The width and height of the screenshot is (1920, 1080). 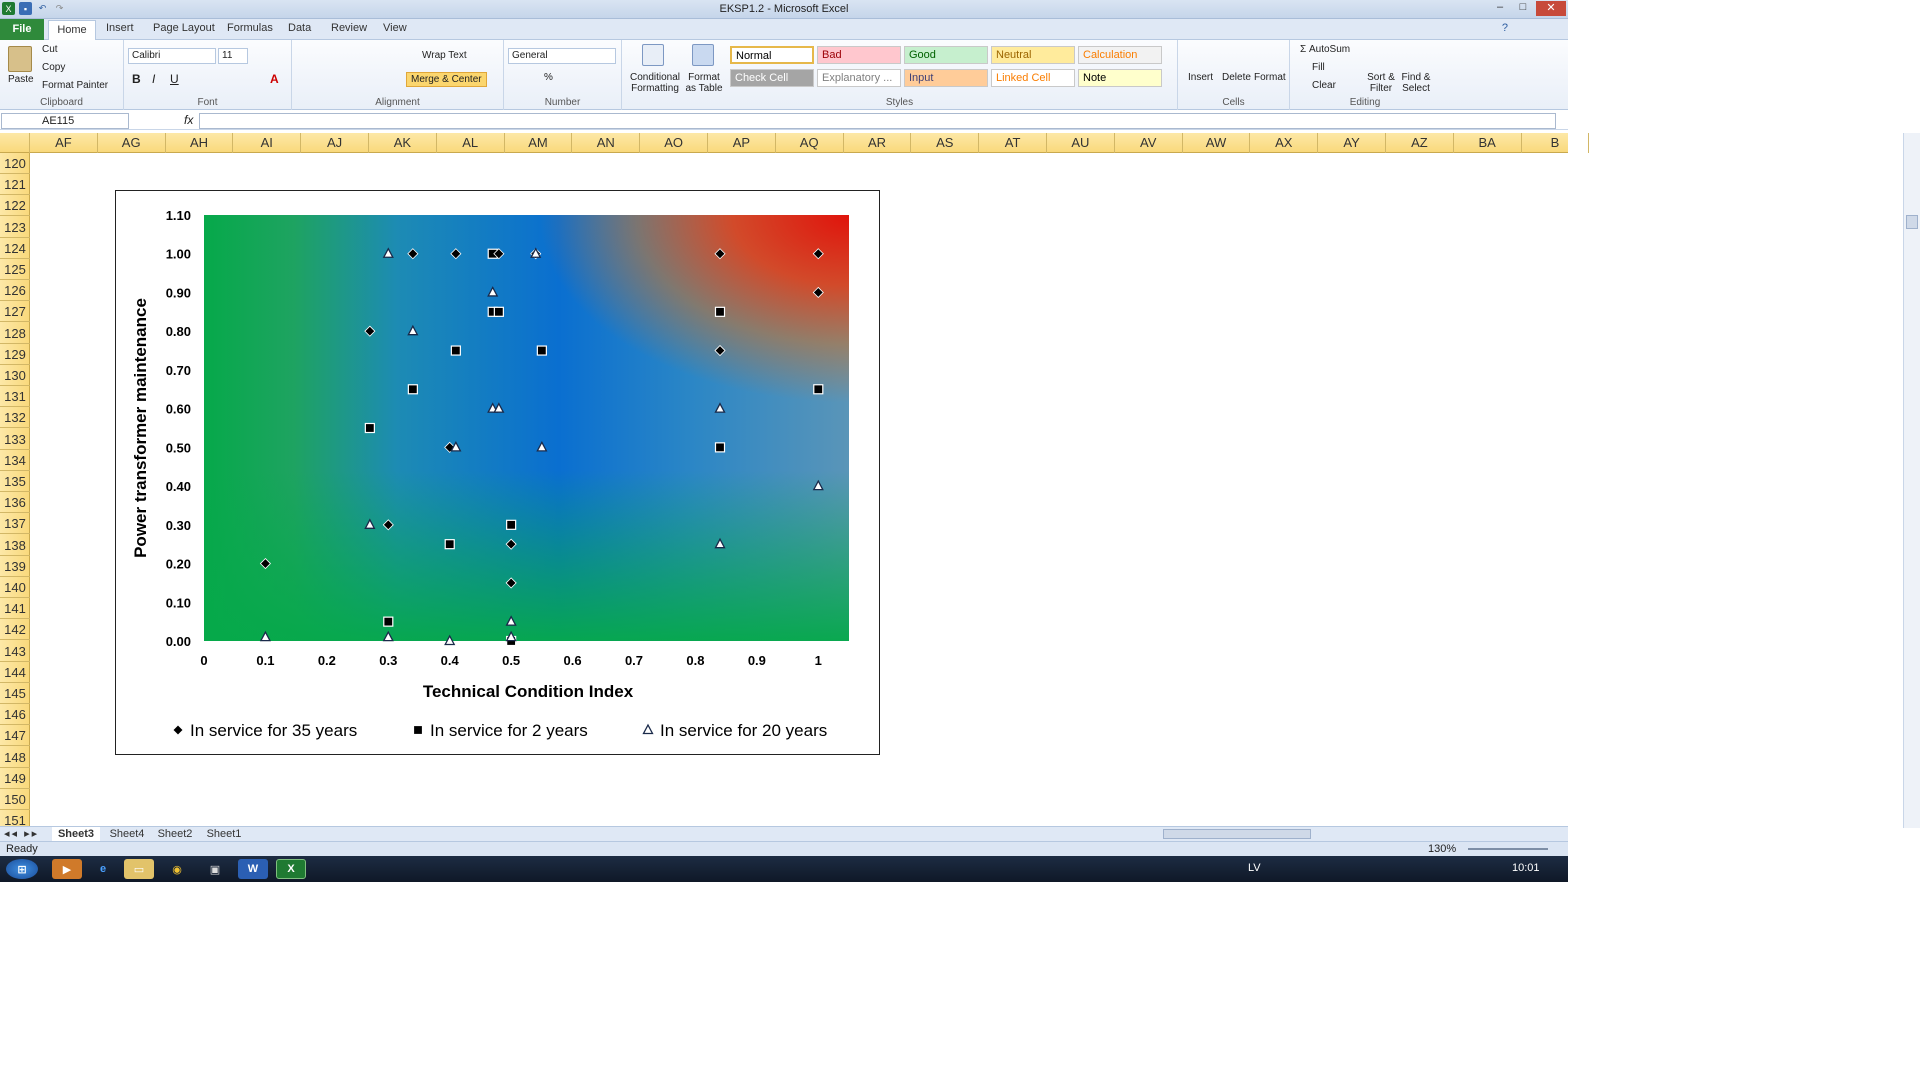 I want to click on row-header: 126, so click(x=15, y=291).